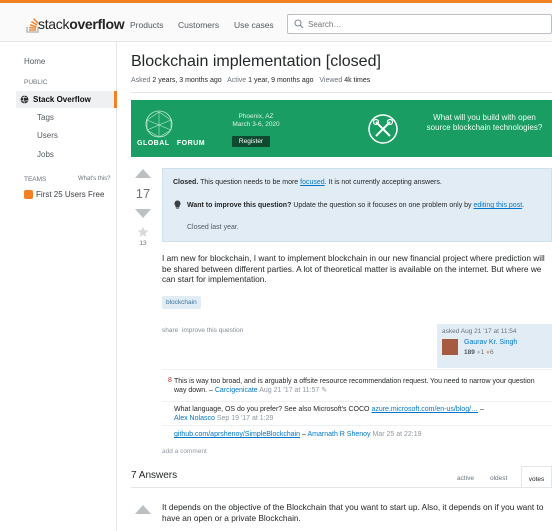 The image size is (552, 531). Describe the element at coordinates (479, 331) in the screenshot. I see `asked-timestamp: asked Aug 21 '17 at 11:54` at that location.